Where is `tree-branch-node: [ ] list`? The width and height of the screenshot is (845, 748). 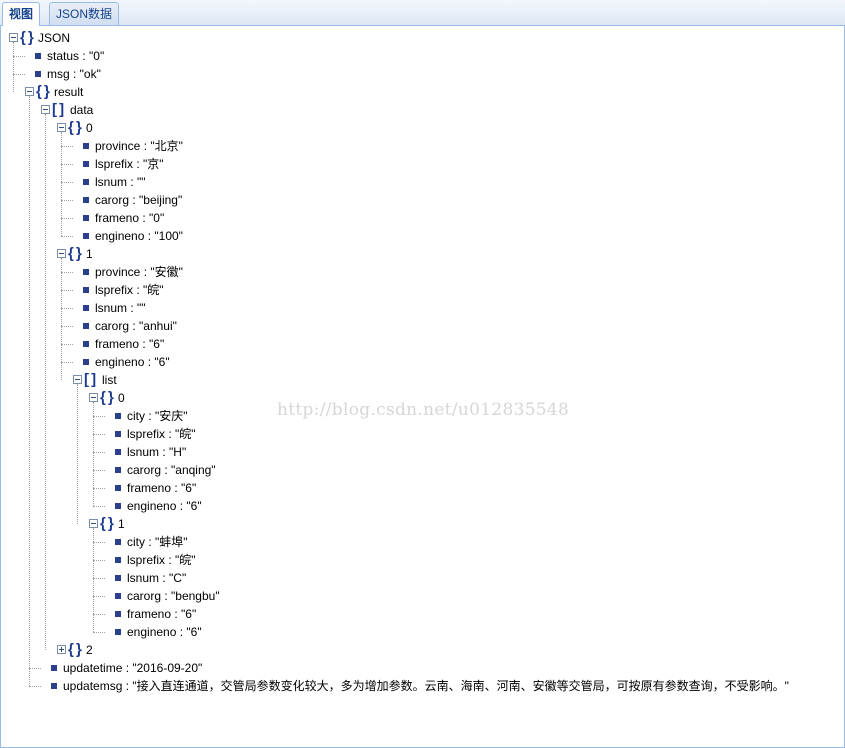
tree-branch-node: [ ] list is located at coordinates (421, 380).